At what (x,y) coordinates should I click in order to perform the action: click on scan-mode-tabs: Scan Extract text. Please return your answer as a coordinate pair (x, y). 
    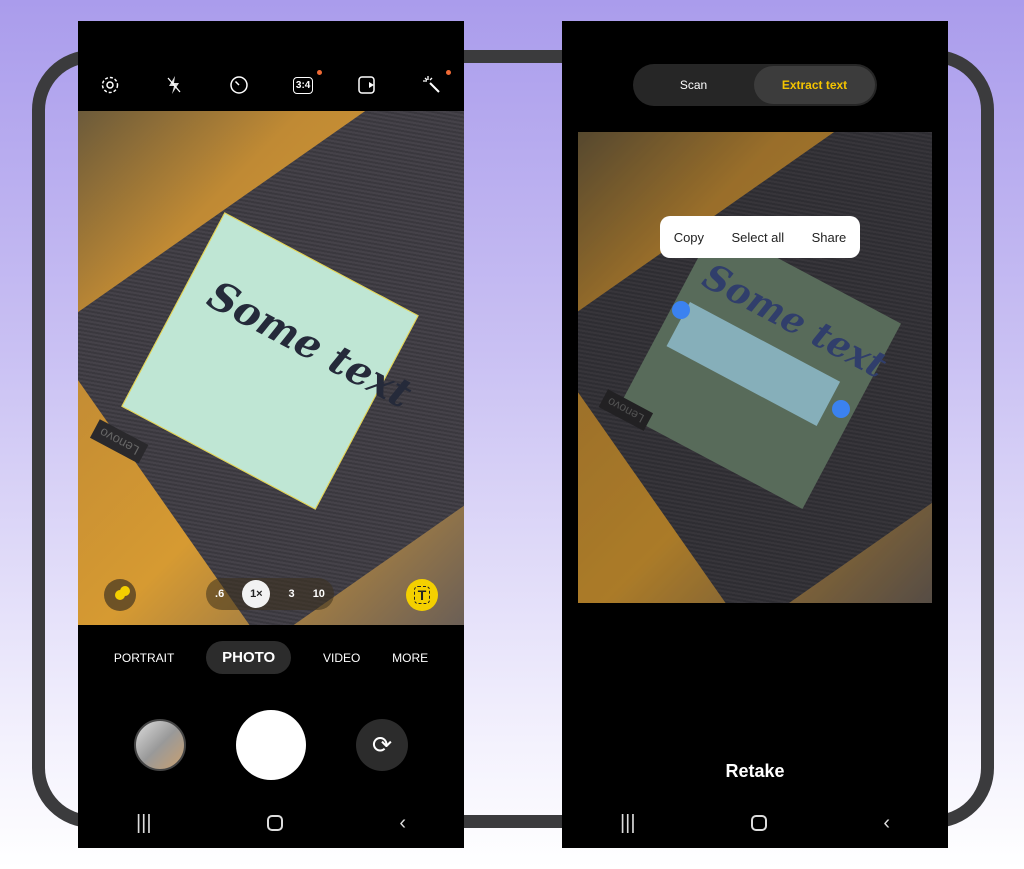
    Looking at the image, I should click on (755, 85).